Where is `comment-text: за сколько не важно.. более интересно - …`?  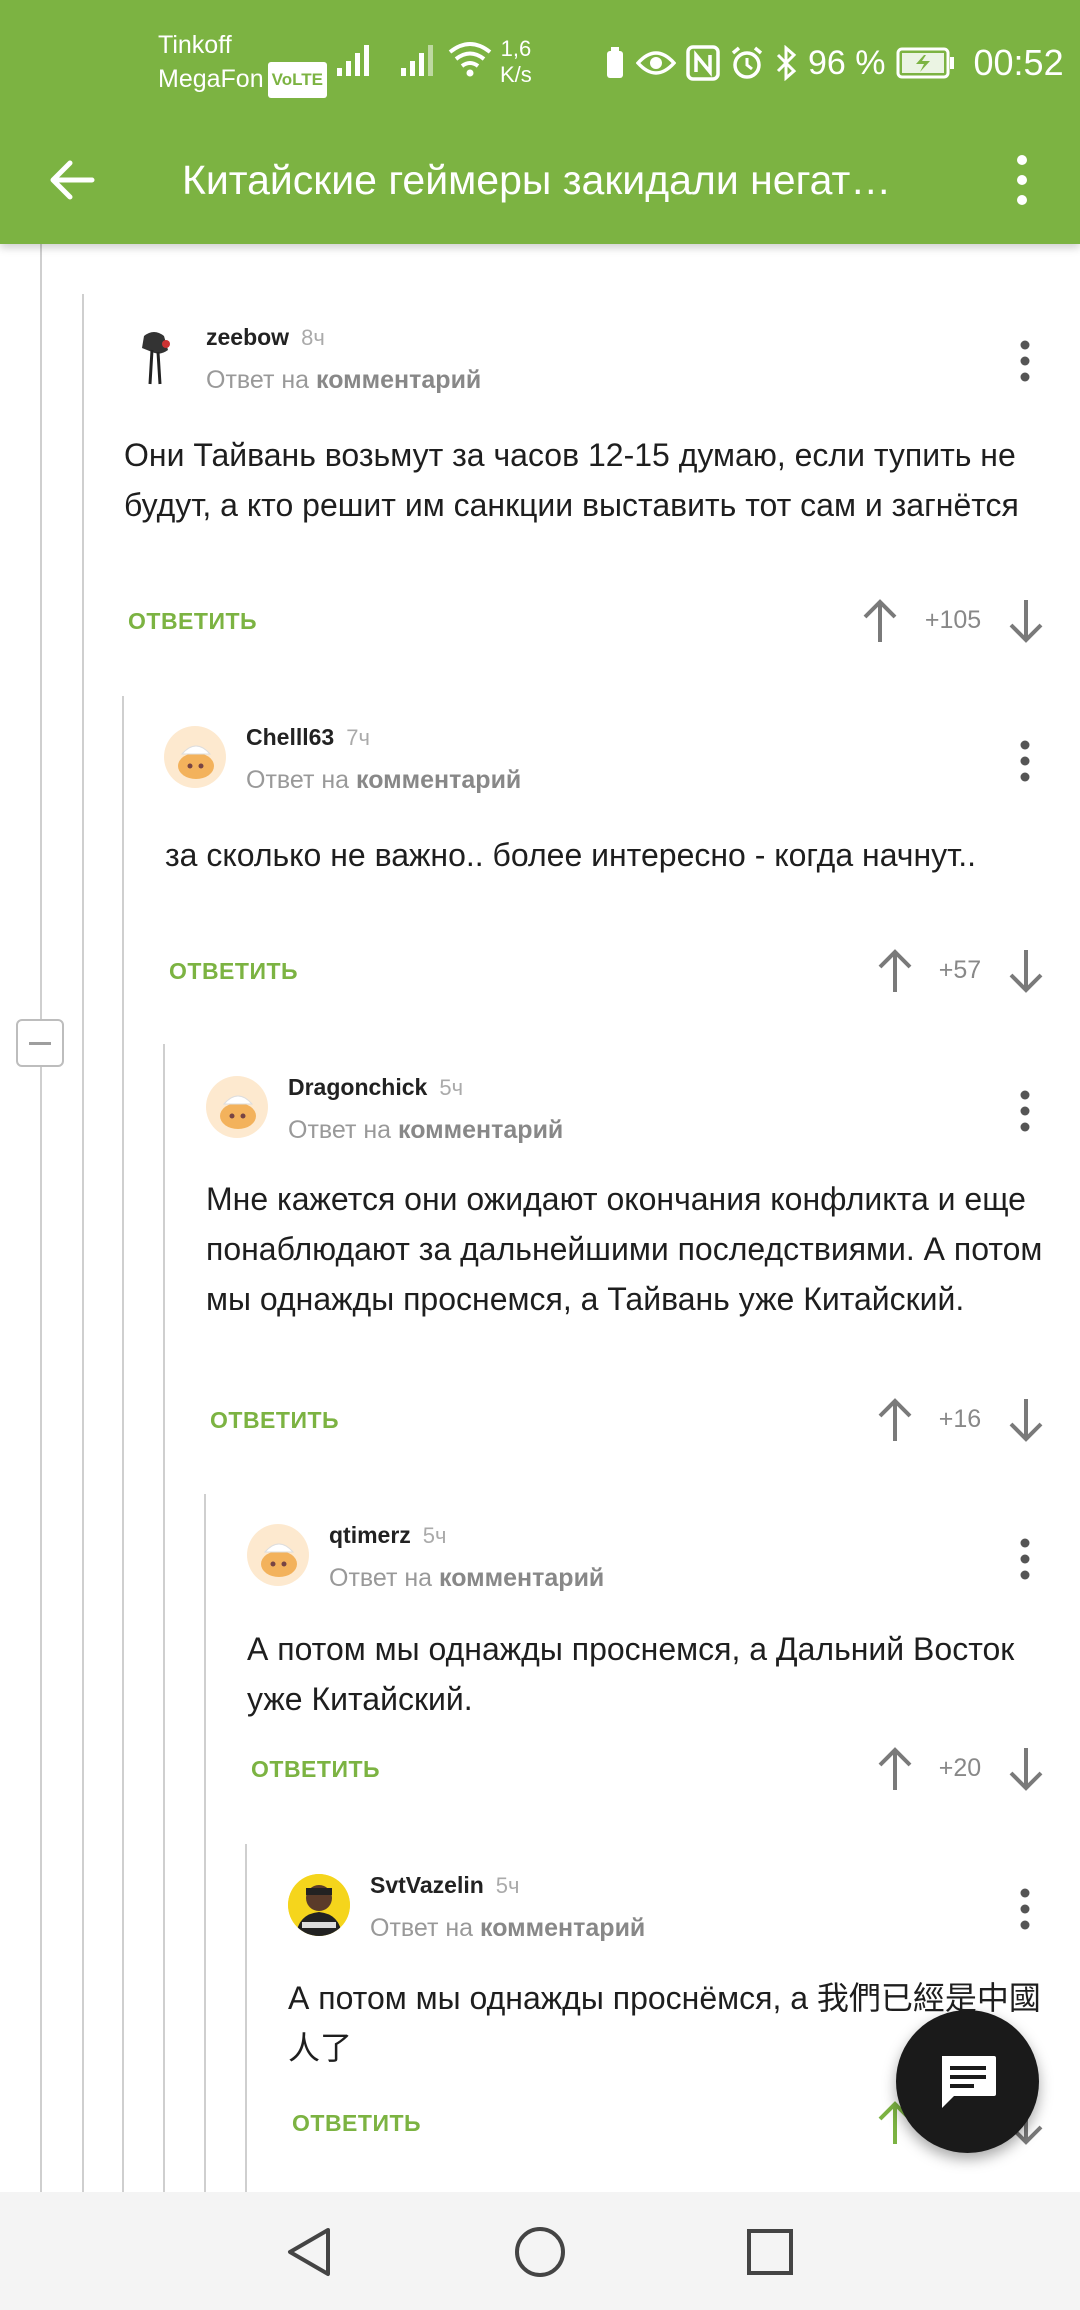 comment-text: за сколько не важно.. более интересно - … is located at coordinates (571, 855).